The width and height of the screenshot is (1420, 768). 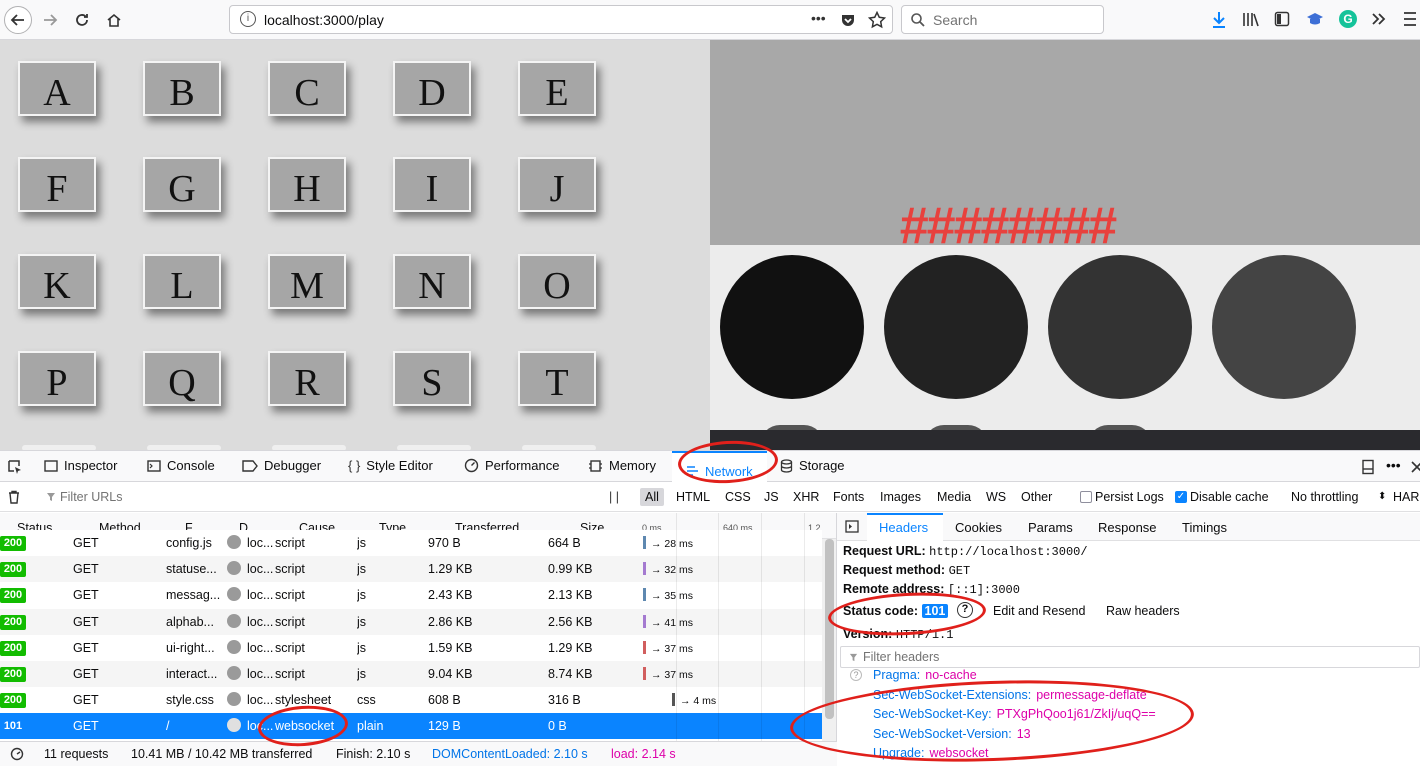 I want to click on tab-headers: Headers, so click(x=905, y=527).